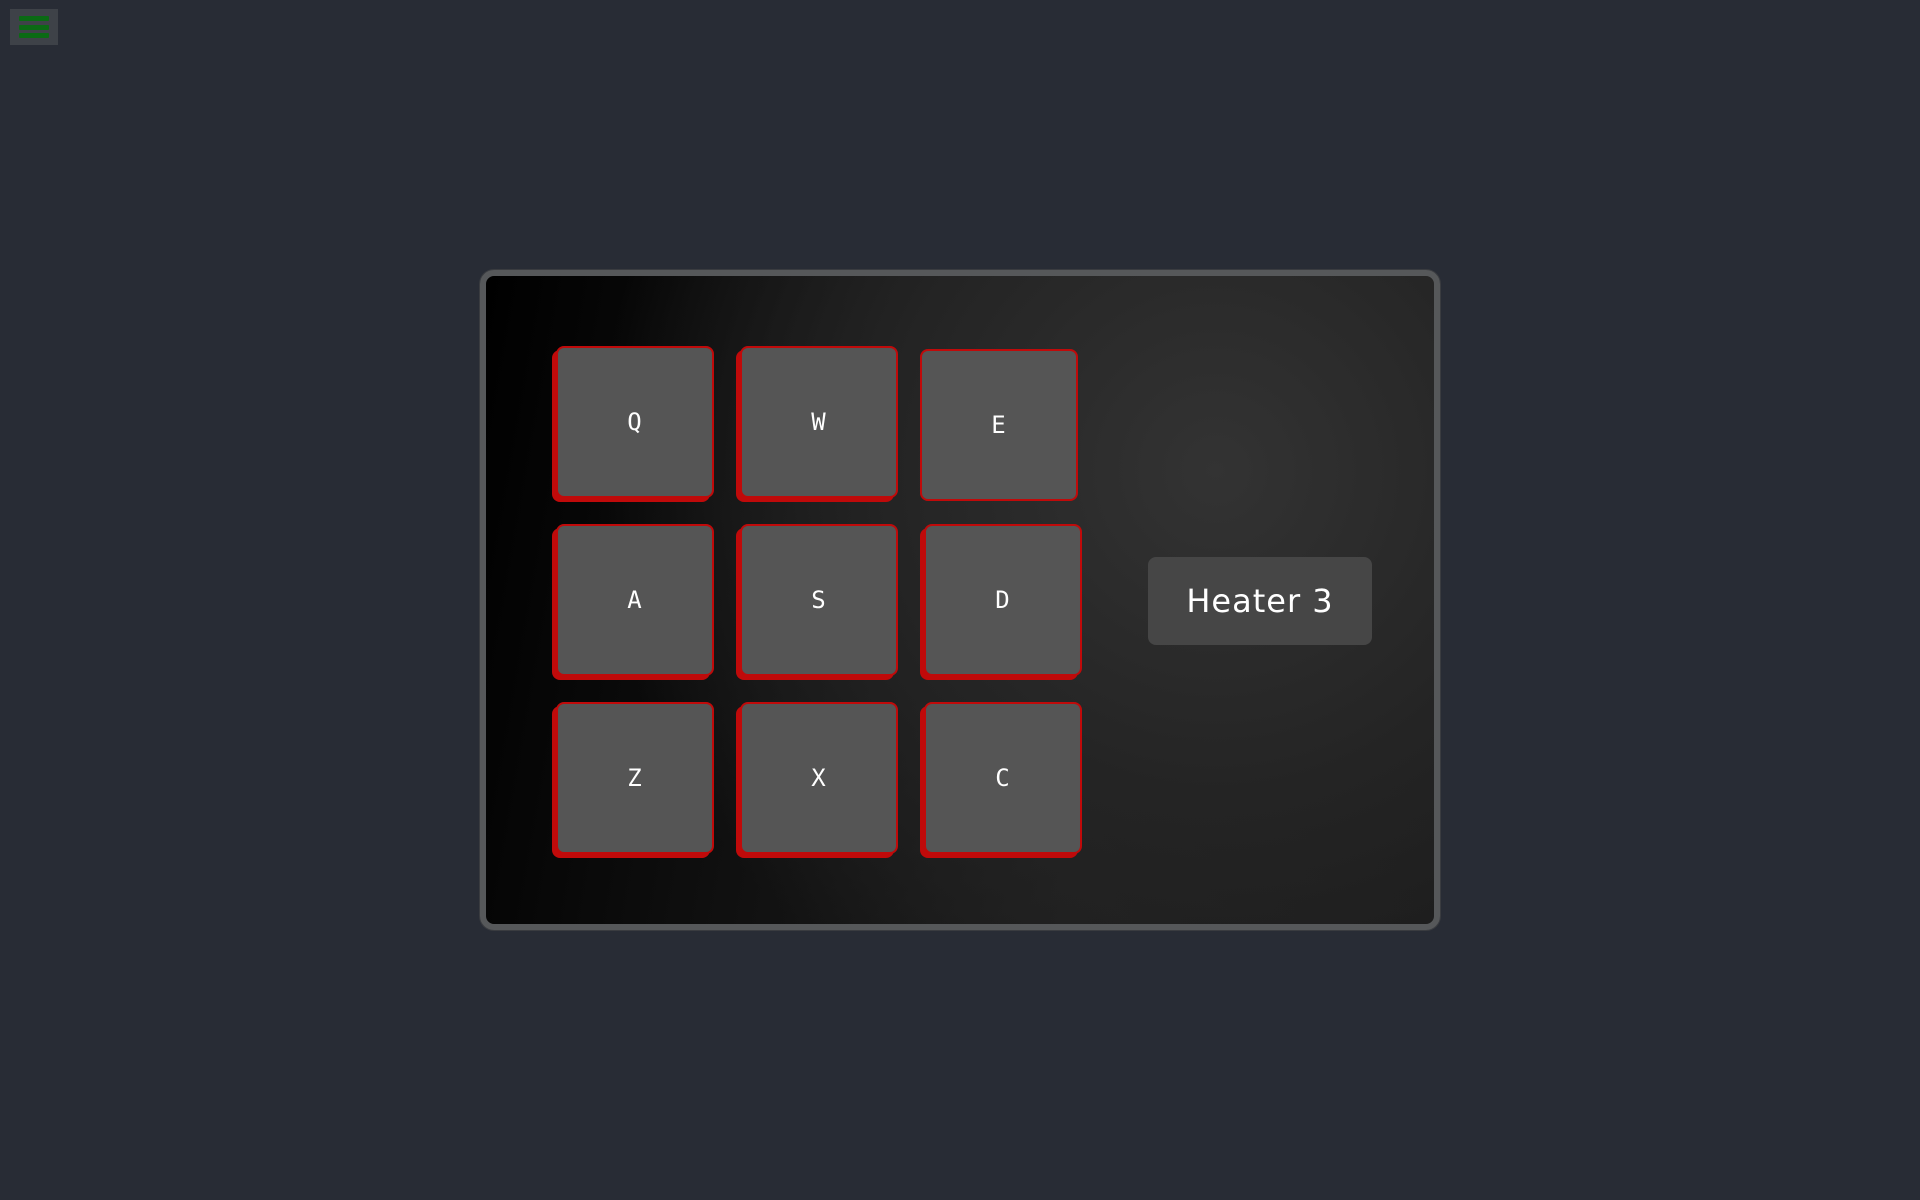 The image size is (1920, 1200). Describe the element at coordinates (635, 600) in the screenshot. I see `key-a: A` at that location.